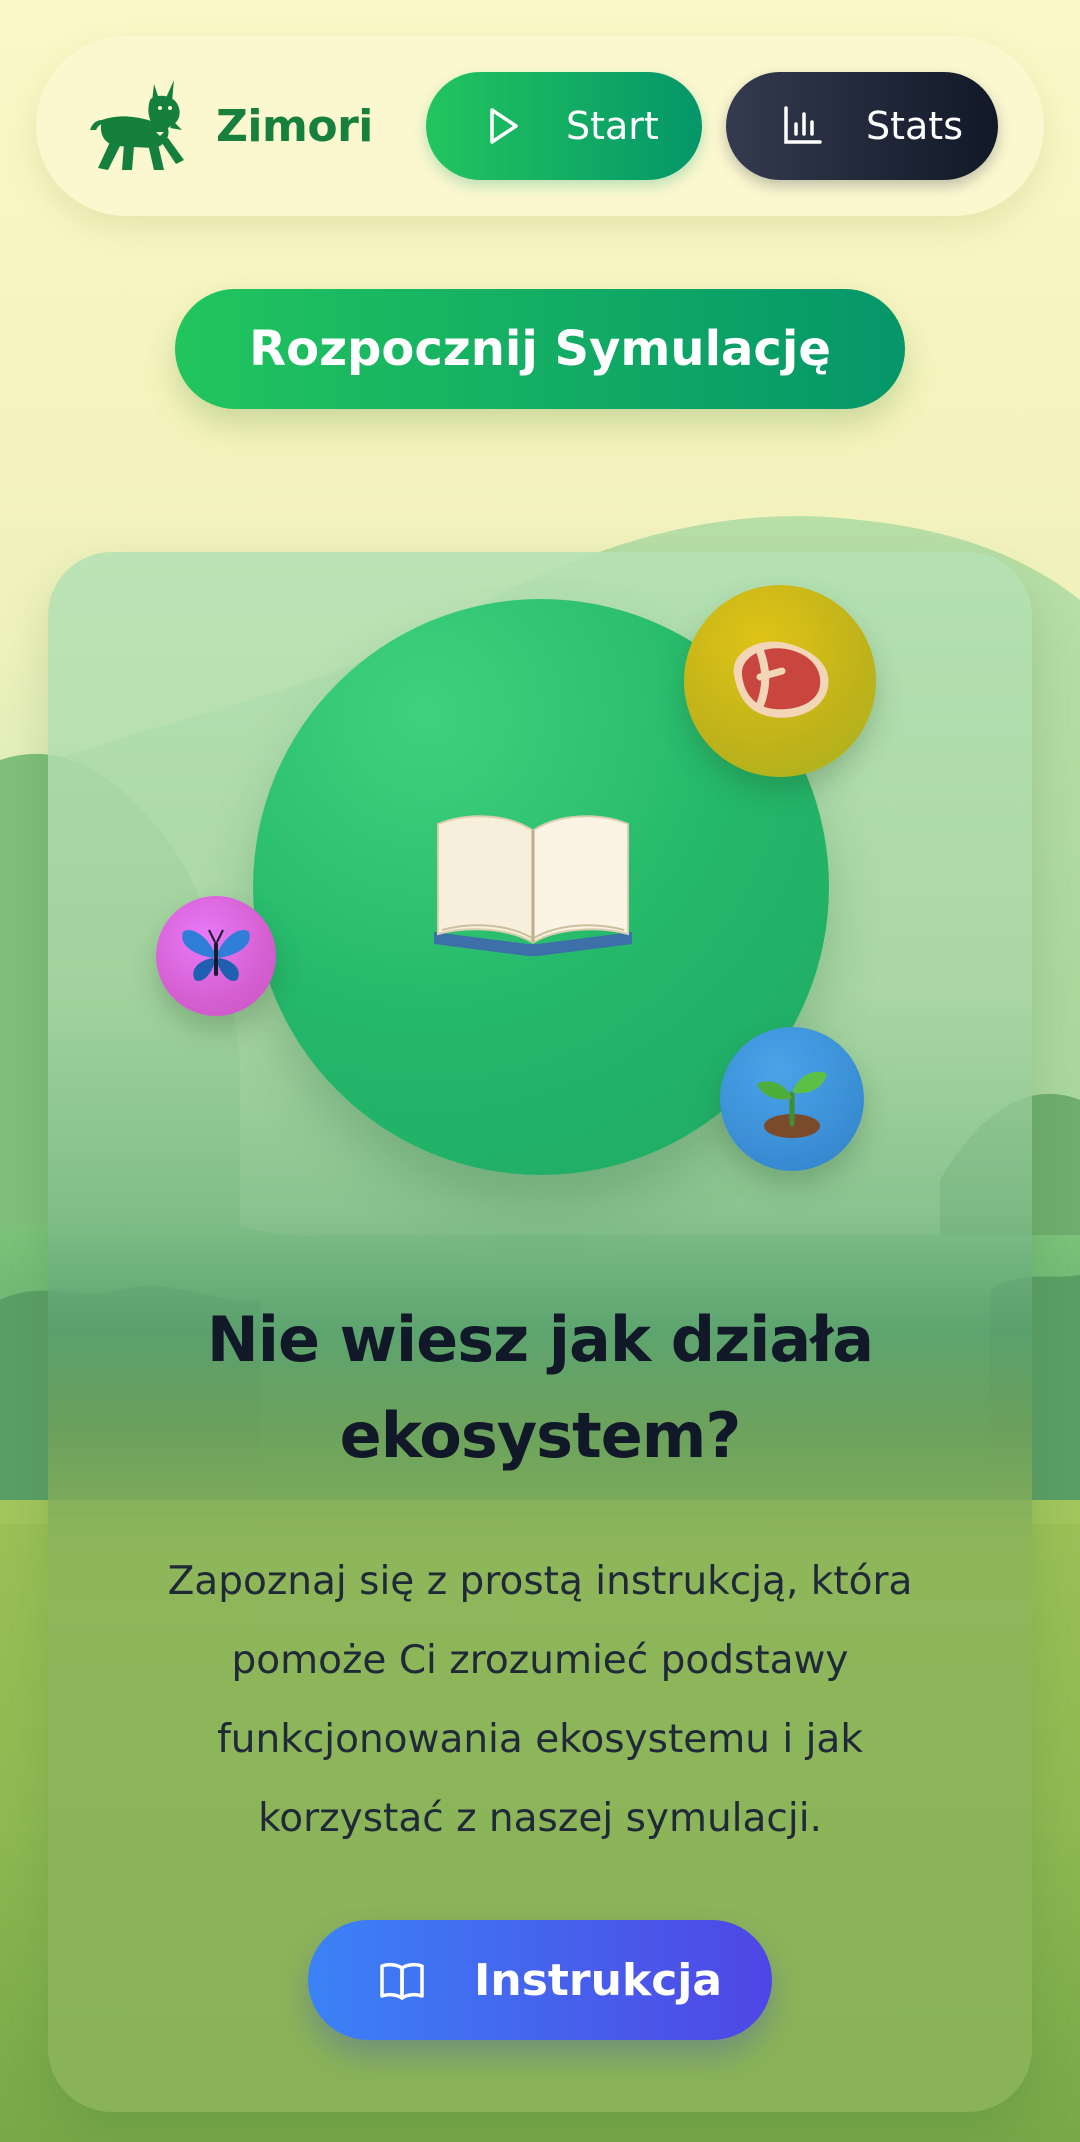  Describe the element at coordinates (504, 126) in the screenshot. I see `play-icon` at that location.